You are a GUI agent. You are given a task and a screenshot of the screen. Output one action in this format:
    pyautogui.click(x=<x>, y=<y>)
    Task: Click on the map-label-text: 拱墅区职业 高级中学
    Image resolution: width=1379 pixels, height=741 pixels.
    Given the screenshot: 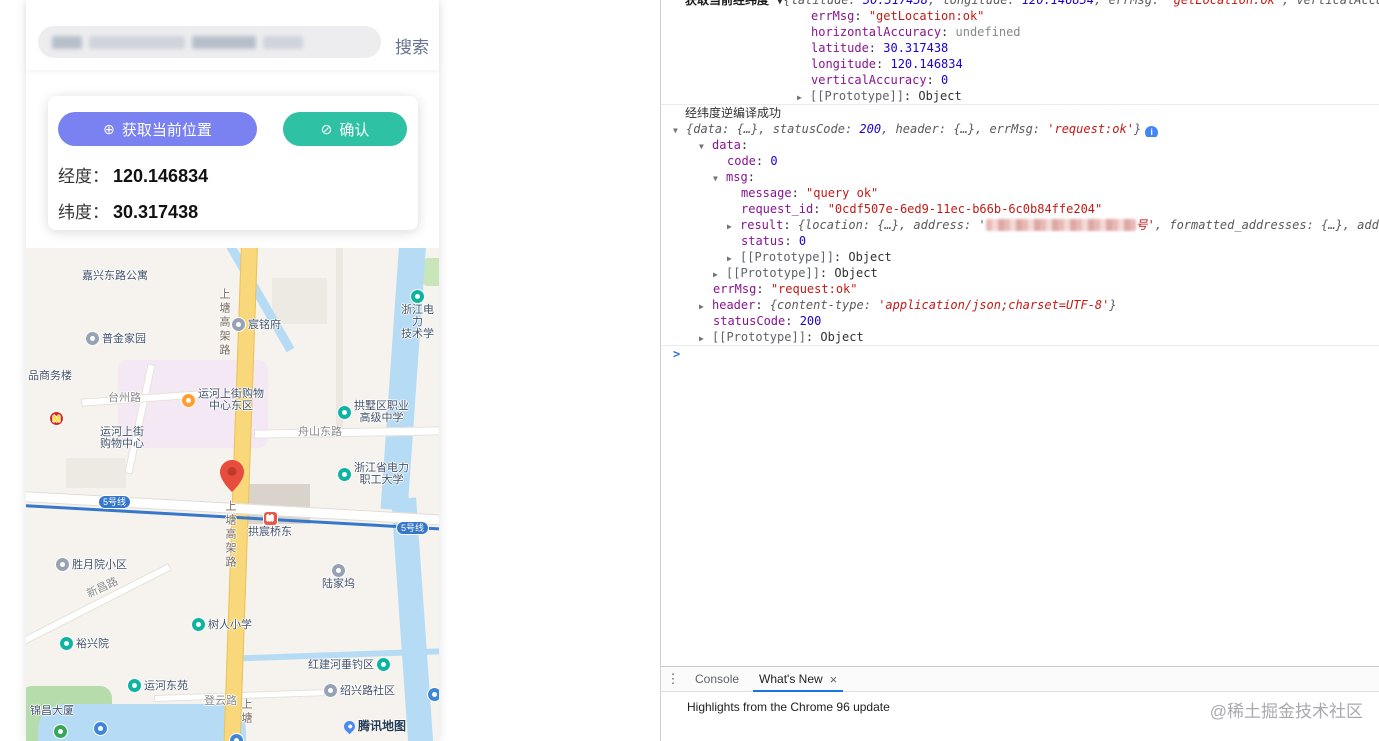 What is the action you would take?
    pyautogui.click(x=381, y=412)
    